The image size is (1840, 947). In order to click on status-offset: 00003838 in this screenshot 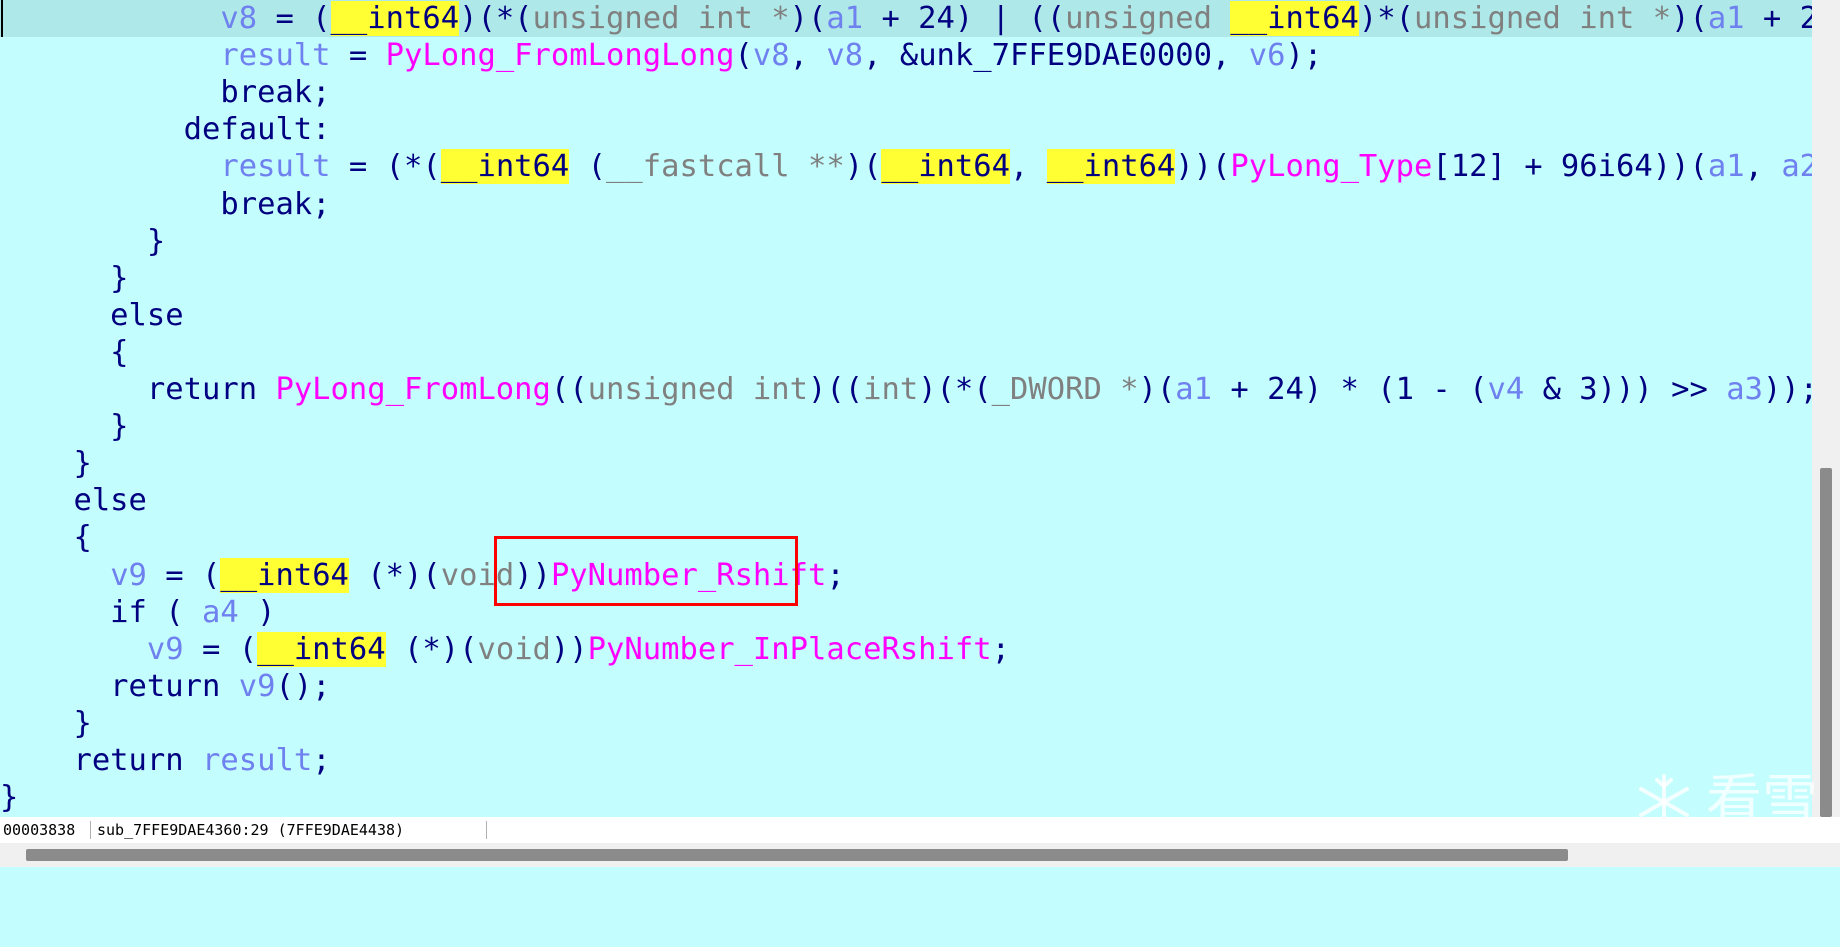, I will do `click(39, 830)`.